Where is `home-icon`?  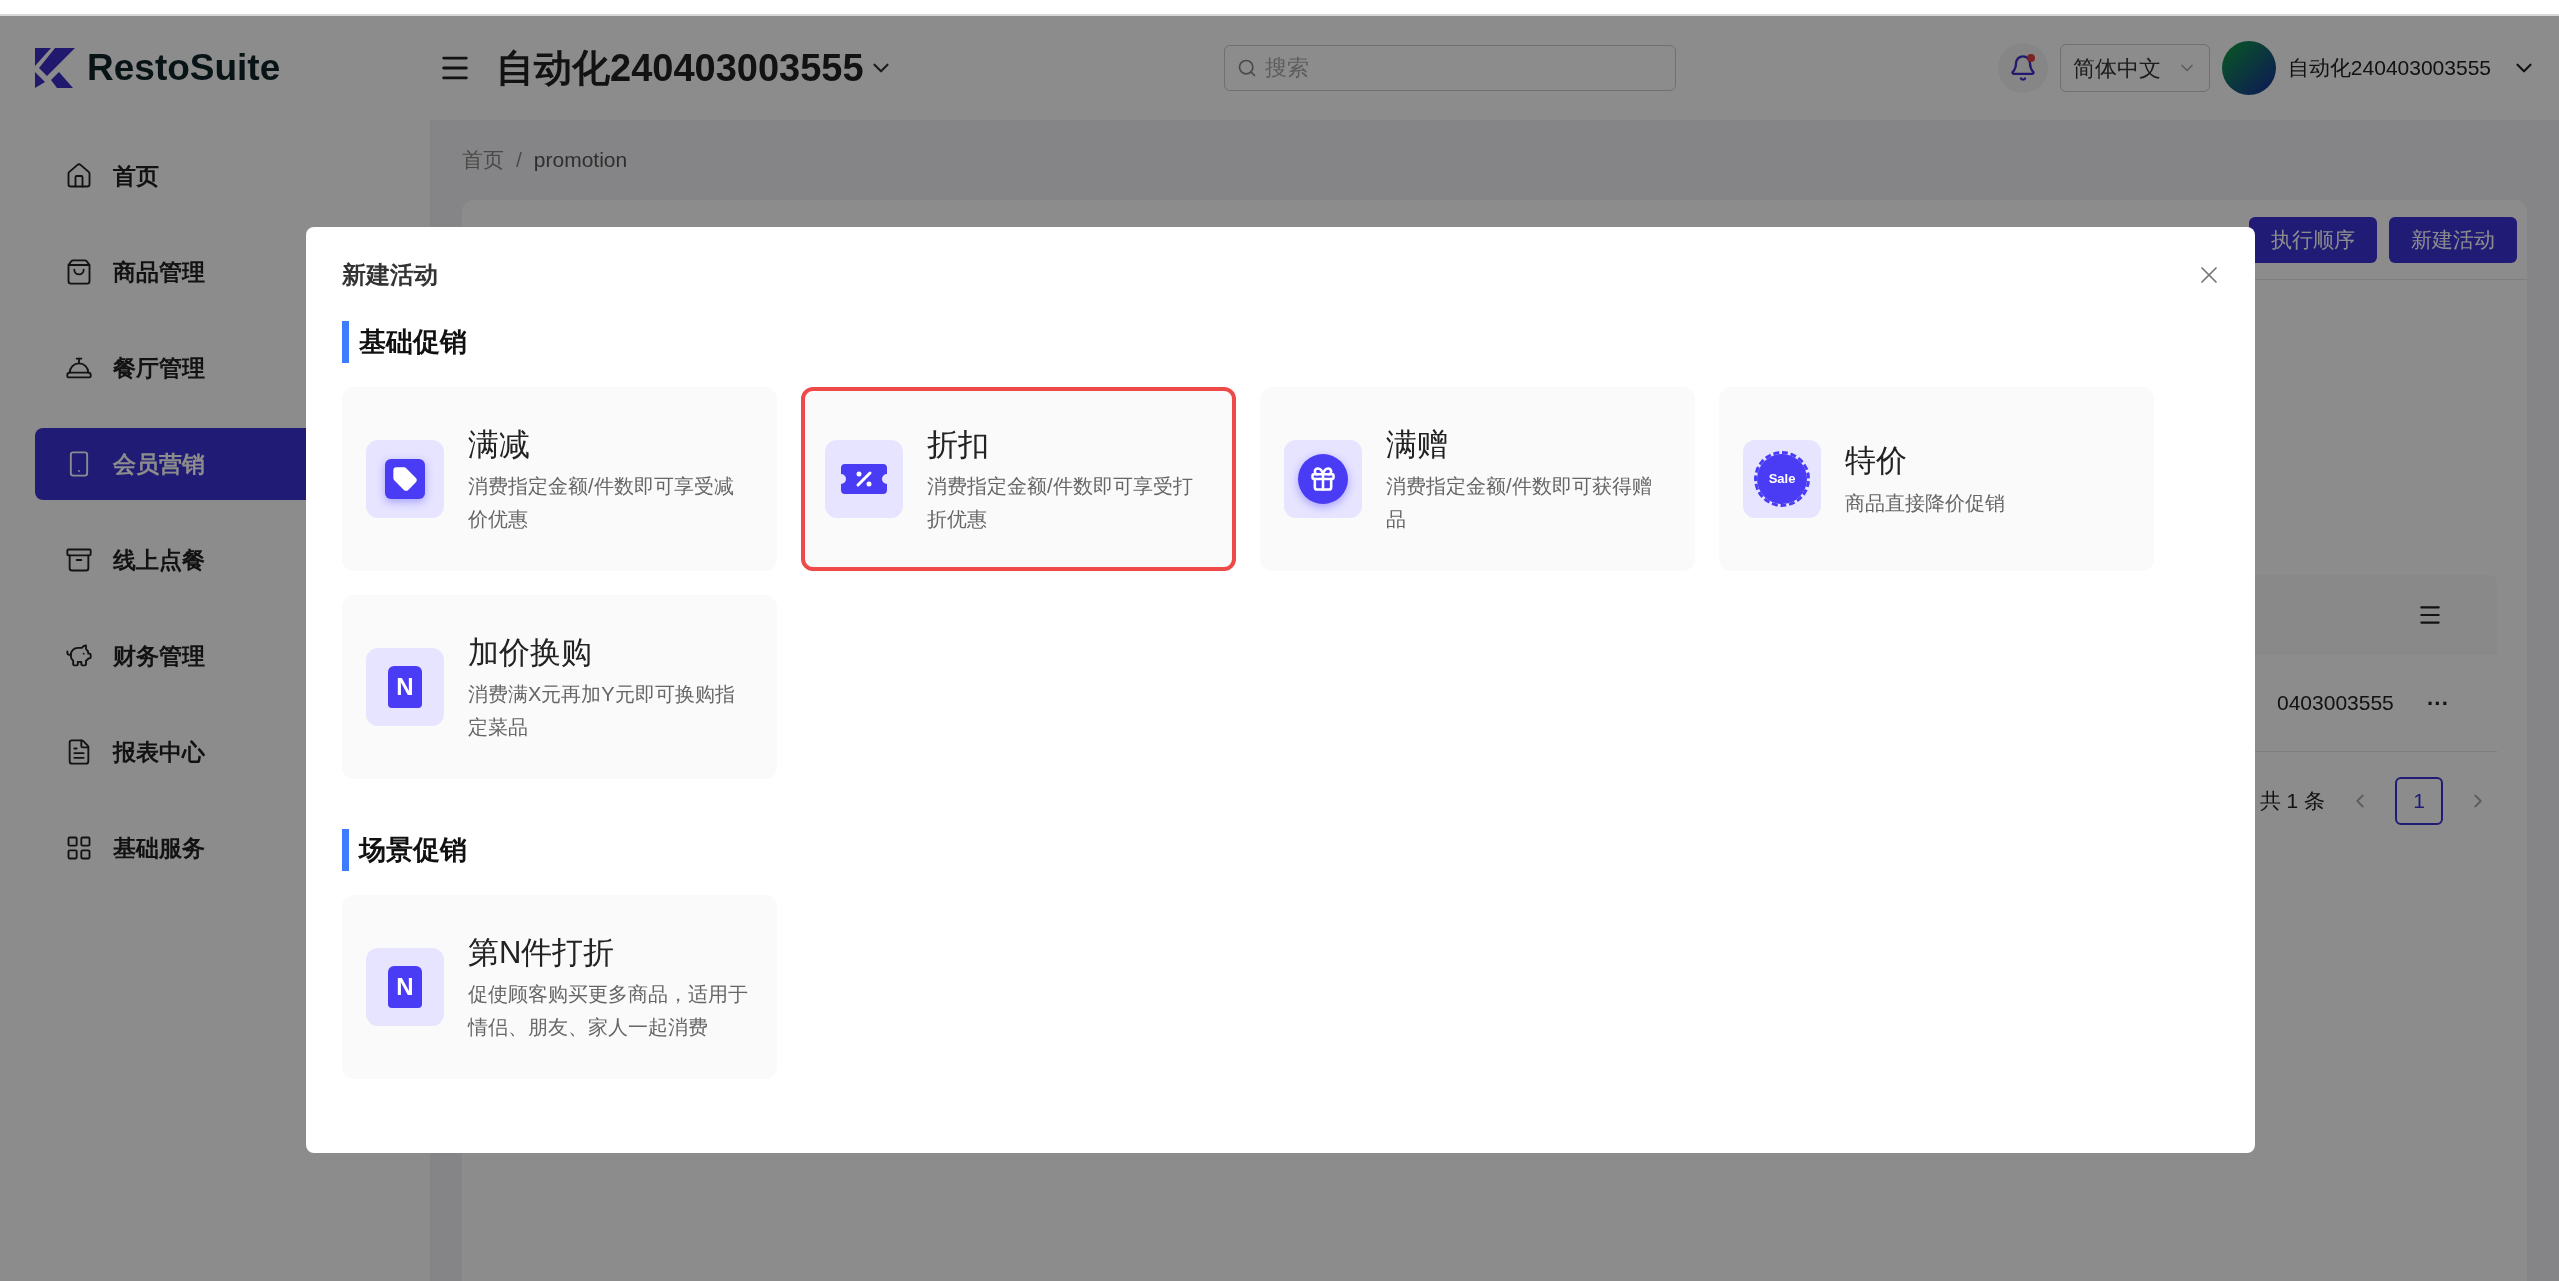 home-icon is located at coordinates (79, 176).